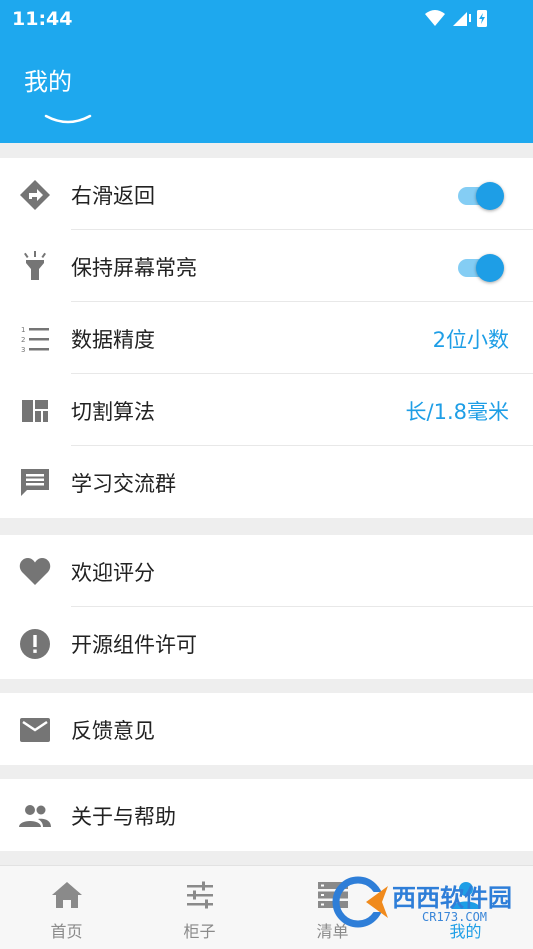  Describe the element at coordinates (199, 895) in the screenshot. I see `sliders-icon` at that location.